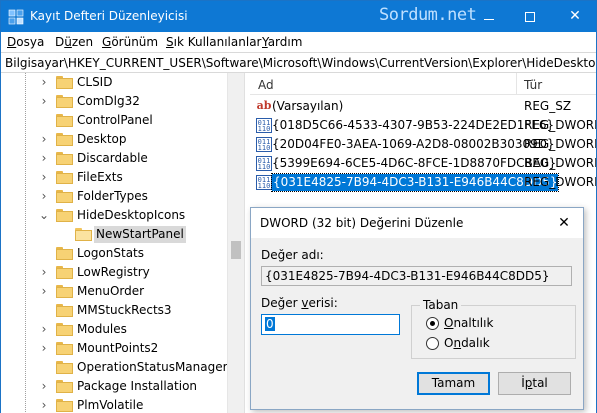 This screenshot has width=597, height=413. Describe the element at coordinates (432, 323) in the screenshot. I see `hex-radio` at that location.